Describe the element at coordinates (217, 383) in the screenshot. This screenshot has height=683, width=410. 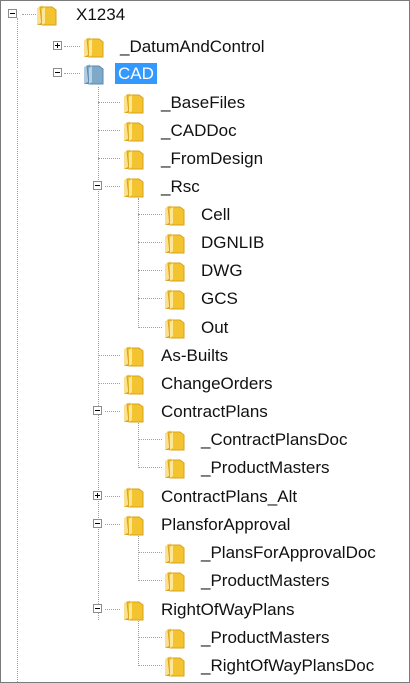
I see `tree-node-label: ChangeOrders` at that location.